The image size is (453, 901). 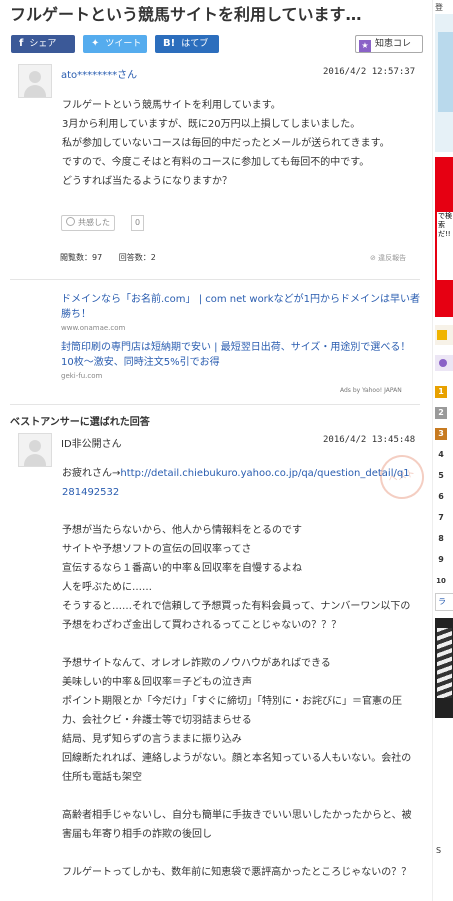 I want to click on question-line: 私が参加していないコースは毎回的中だったとメールが送られてきます。, so click(x=226, y=143).